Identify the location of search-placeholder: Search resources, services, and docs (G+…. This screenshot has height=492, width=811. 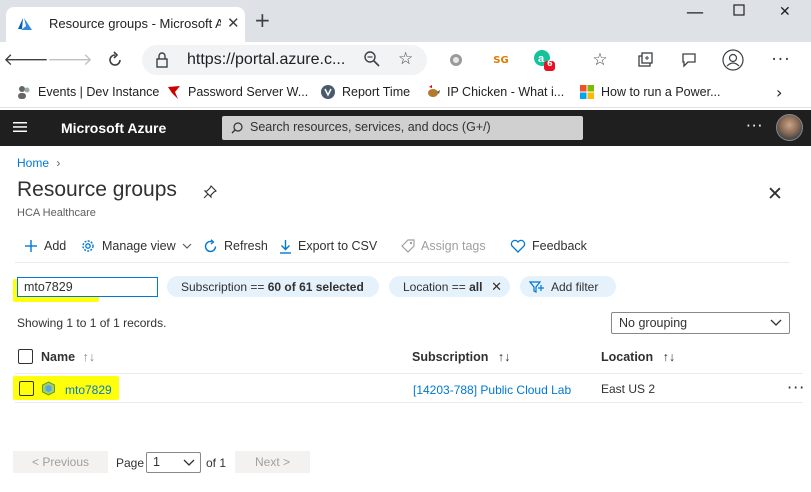
(370, 127).